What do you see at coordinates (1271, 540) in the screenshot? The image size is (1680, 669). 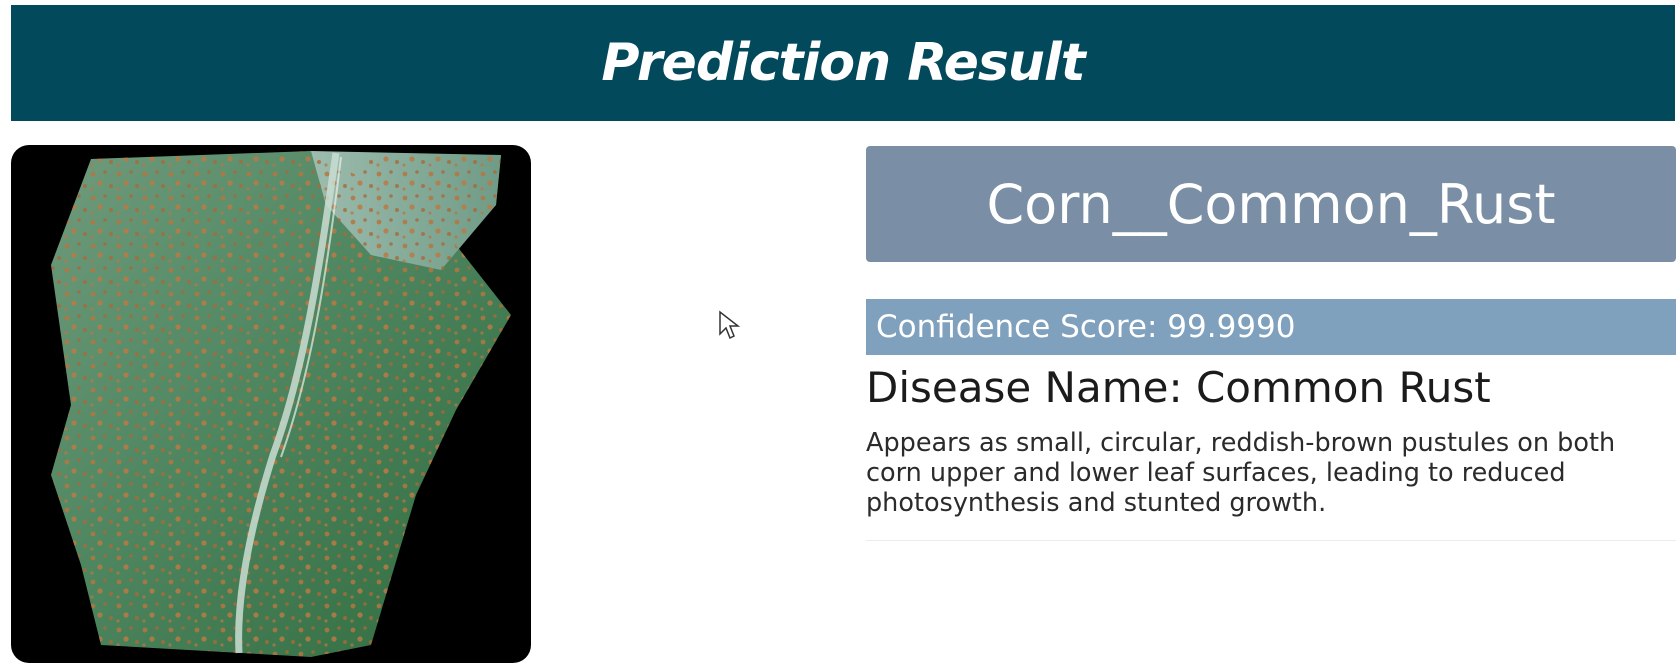 I see `section-divider` at bounding box center [1271, 540].